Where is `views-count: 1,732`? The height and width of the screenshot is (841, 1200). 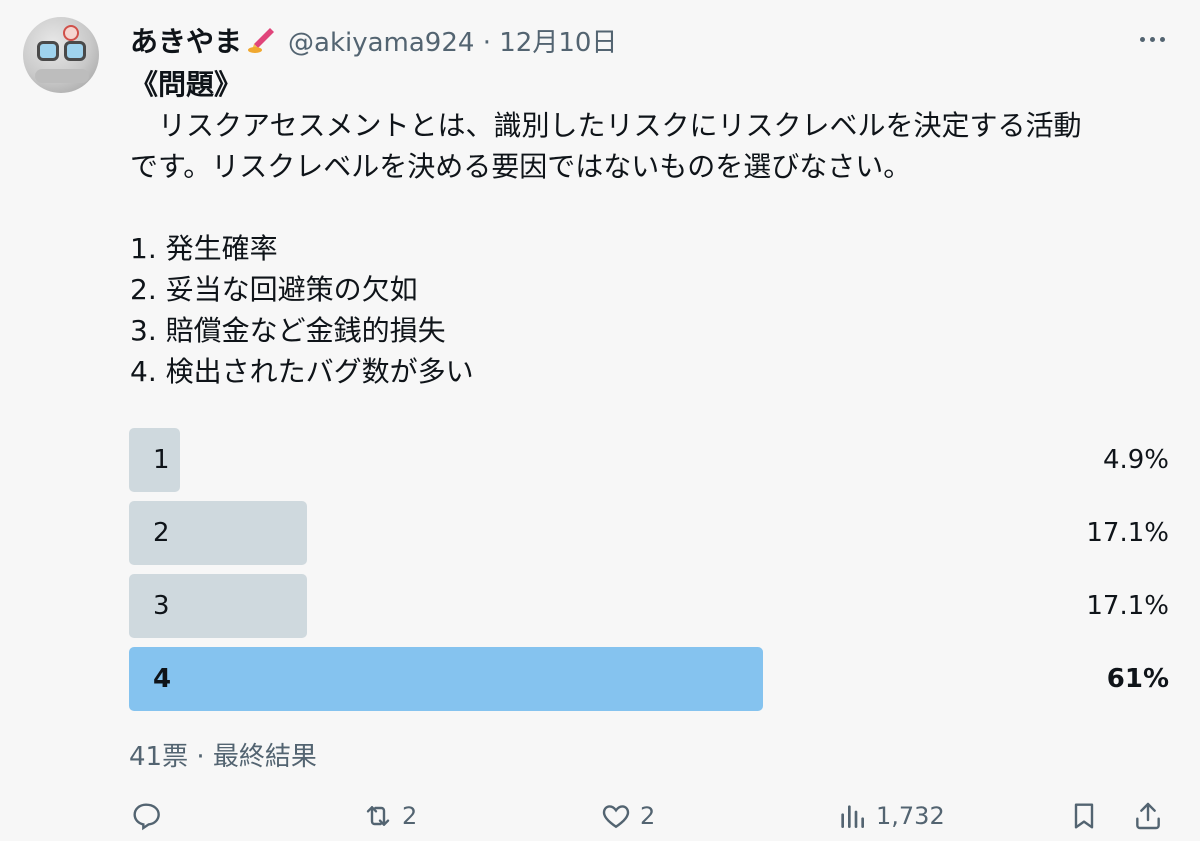
views-count: 1,732 is located at coordinates (910, 816).